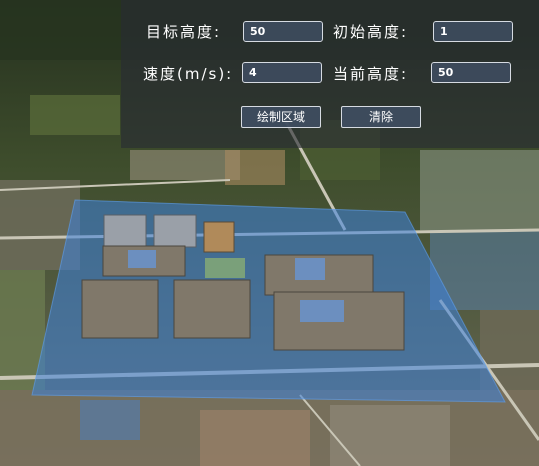 This screenshot has width=539, height=466. Describe the element at coordinates (283, 31) in the screenshot. I see `target-height-input` at that location.